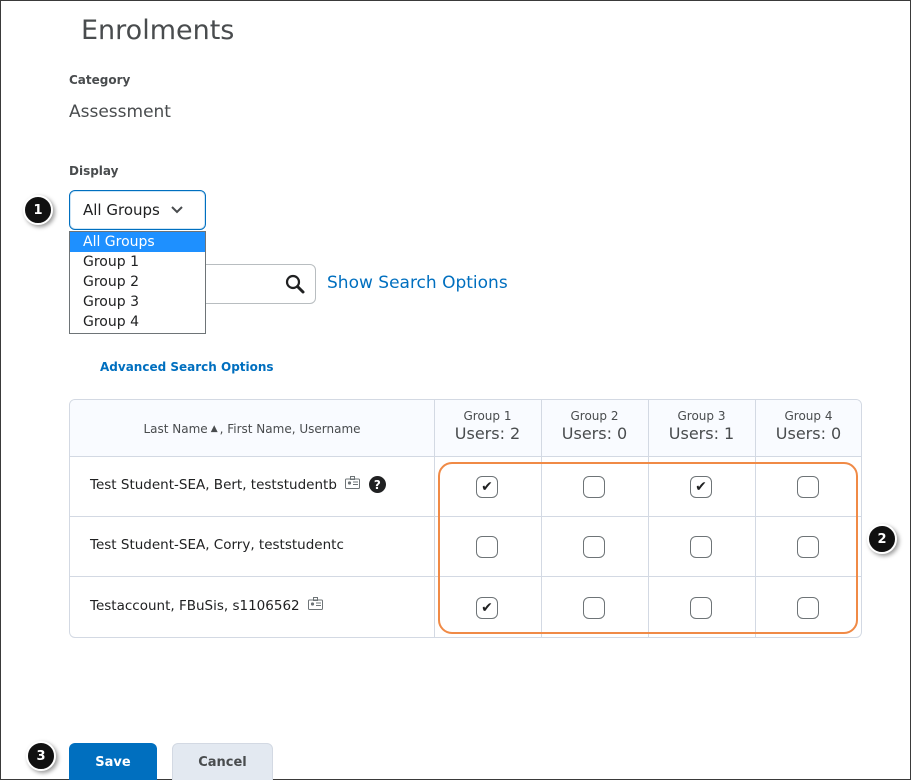 This screenshot has width=911, height=780. What do you see at coordinates (487, 608) in the screenshot?
I see `enrolment-checkbox-row3-group1` at bounding box center [487, 608].